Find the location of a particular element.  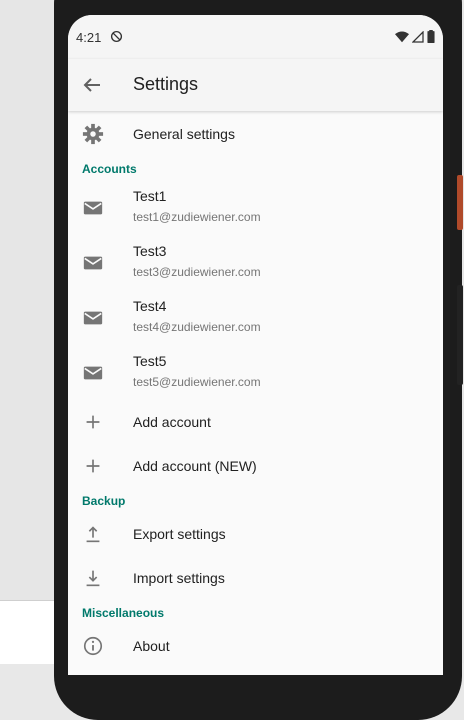

accounts-section-header: Accounts is located at coordinates (255, 169).